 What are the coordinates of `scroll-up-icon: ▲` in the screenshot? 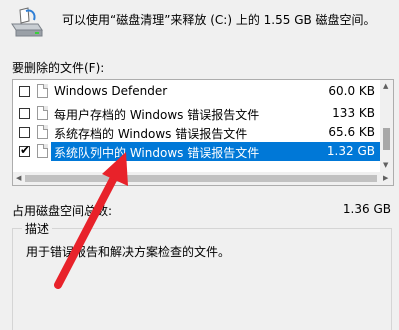 It's located at (385, 86).